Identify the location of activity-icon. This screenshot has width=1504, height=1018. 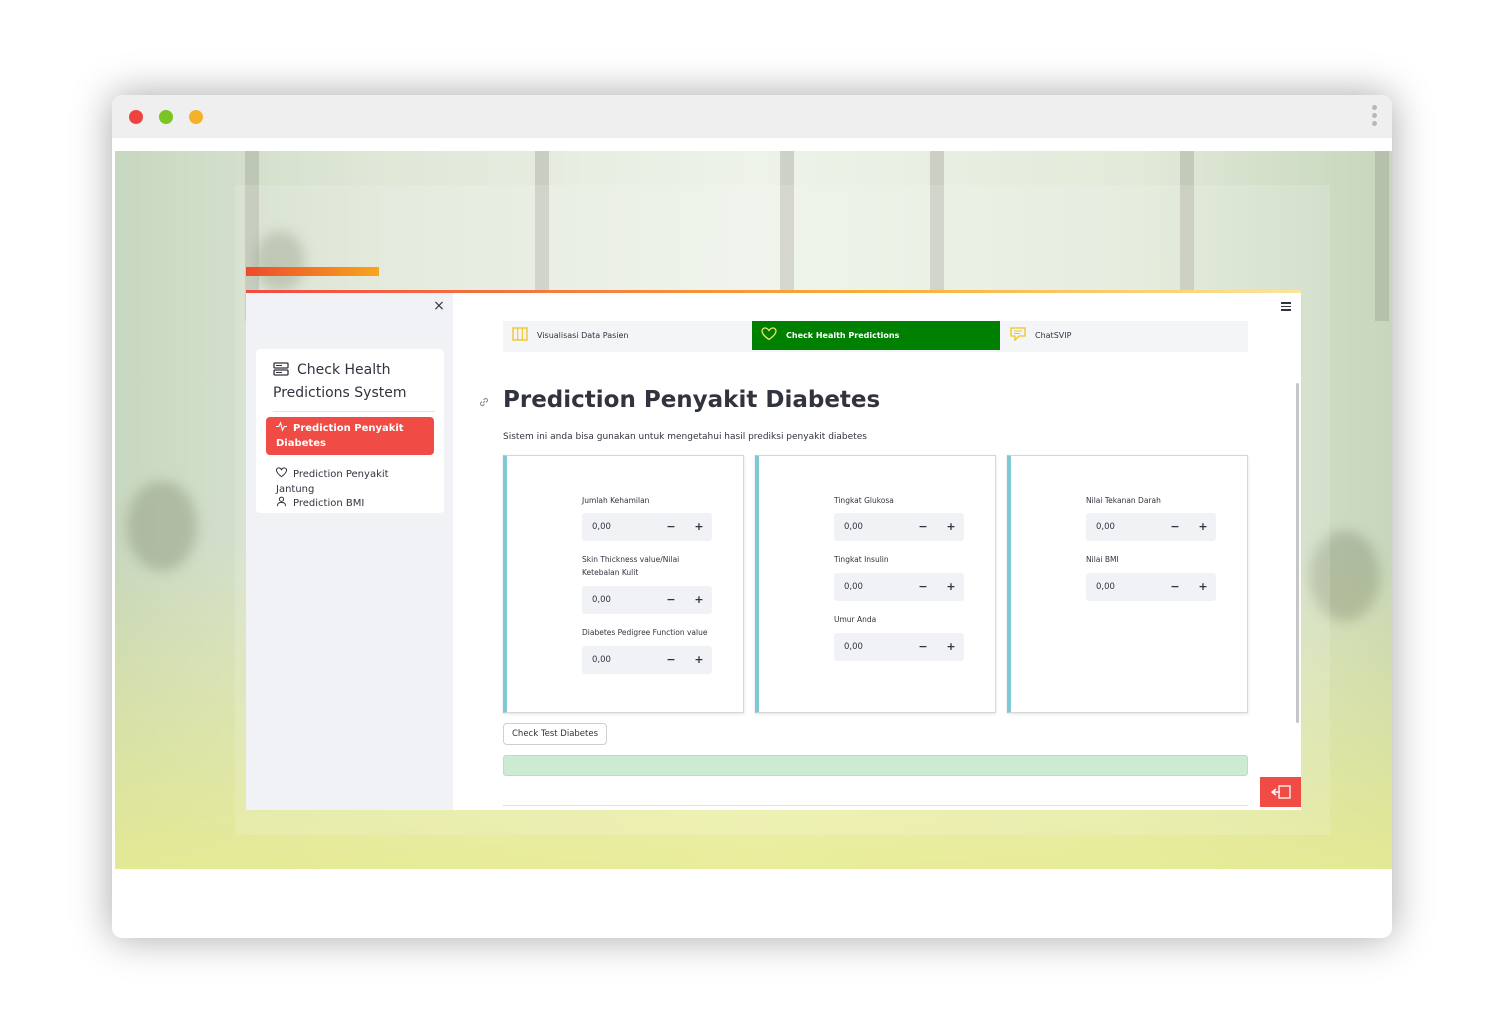
(281, 426).